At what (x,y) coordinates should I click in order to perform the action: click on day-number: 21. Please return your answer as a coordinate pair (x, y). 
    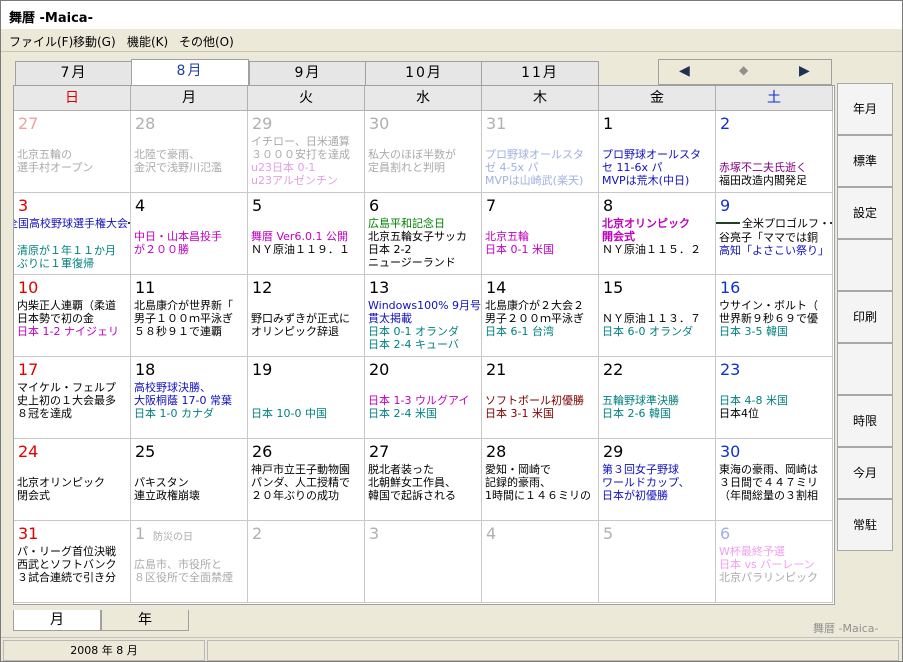
    Looking at the image, I should click on (496, 369).